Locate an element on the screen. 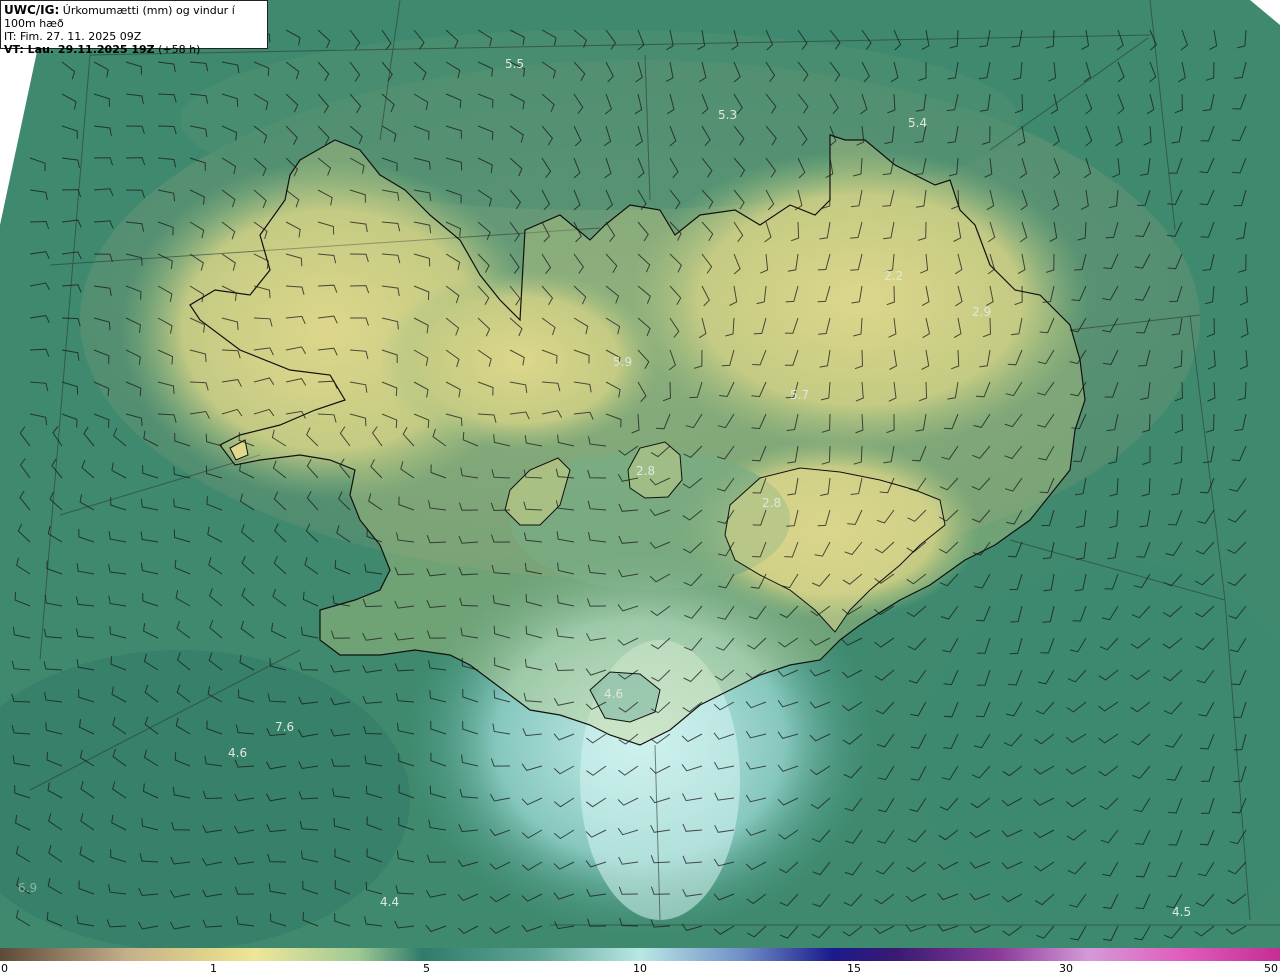 This screenshot has height=978, width=1280. map-value-4: 2.2 is located at coordinates (893, 276).